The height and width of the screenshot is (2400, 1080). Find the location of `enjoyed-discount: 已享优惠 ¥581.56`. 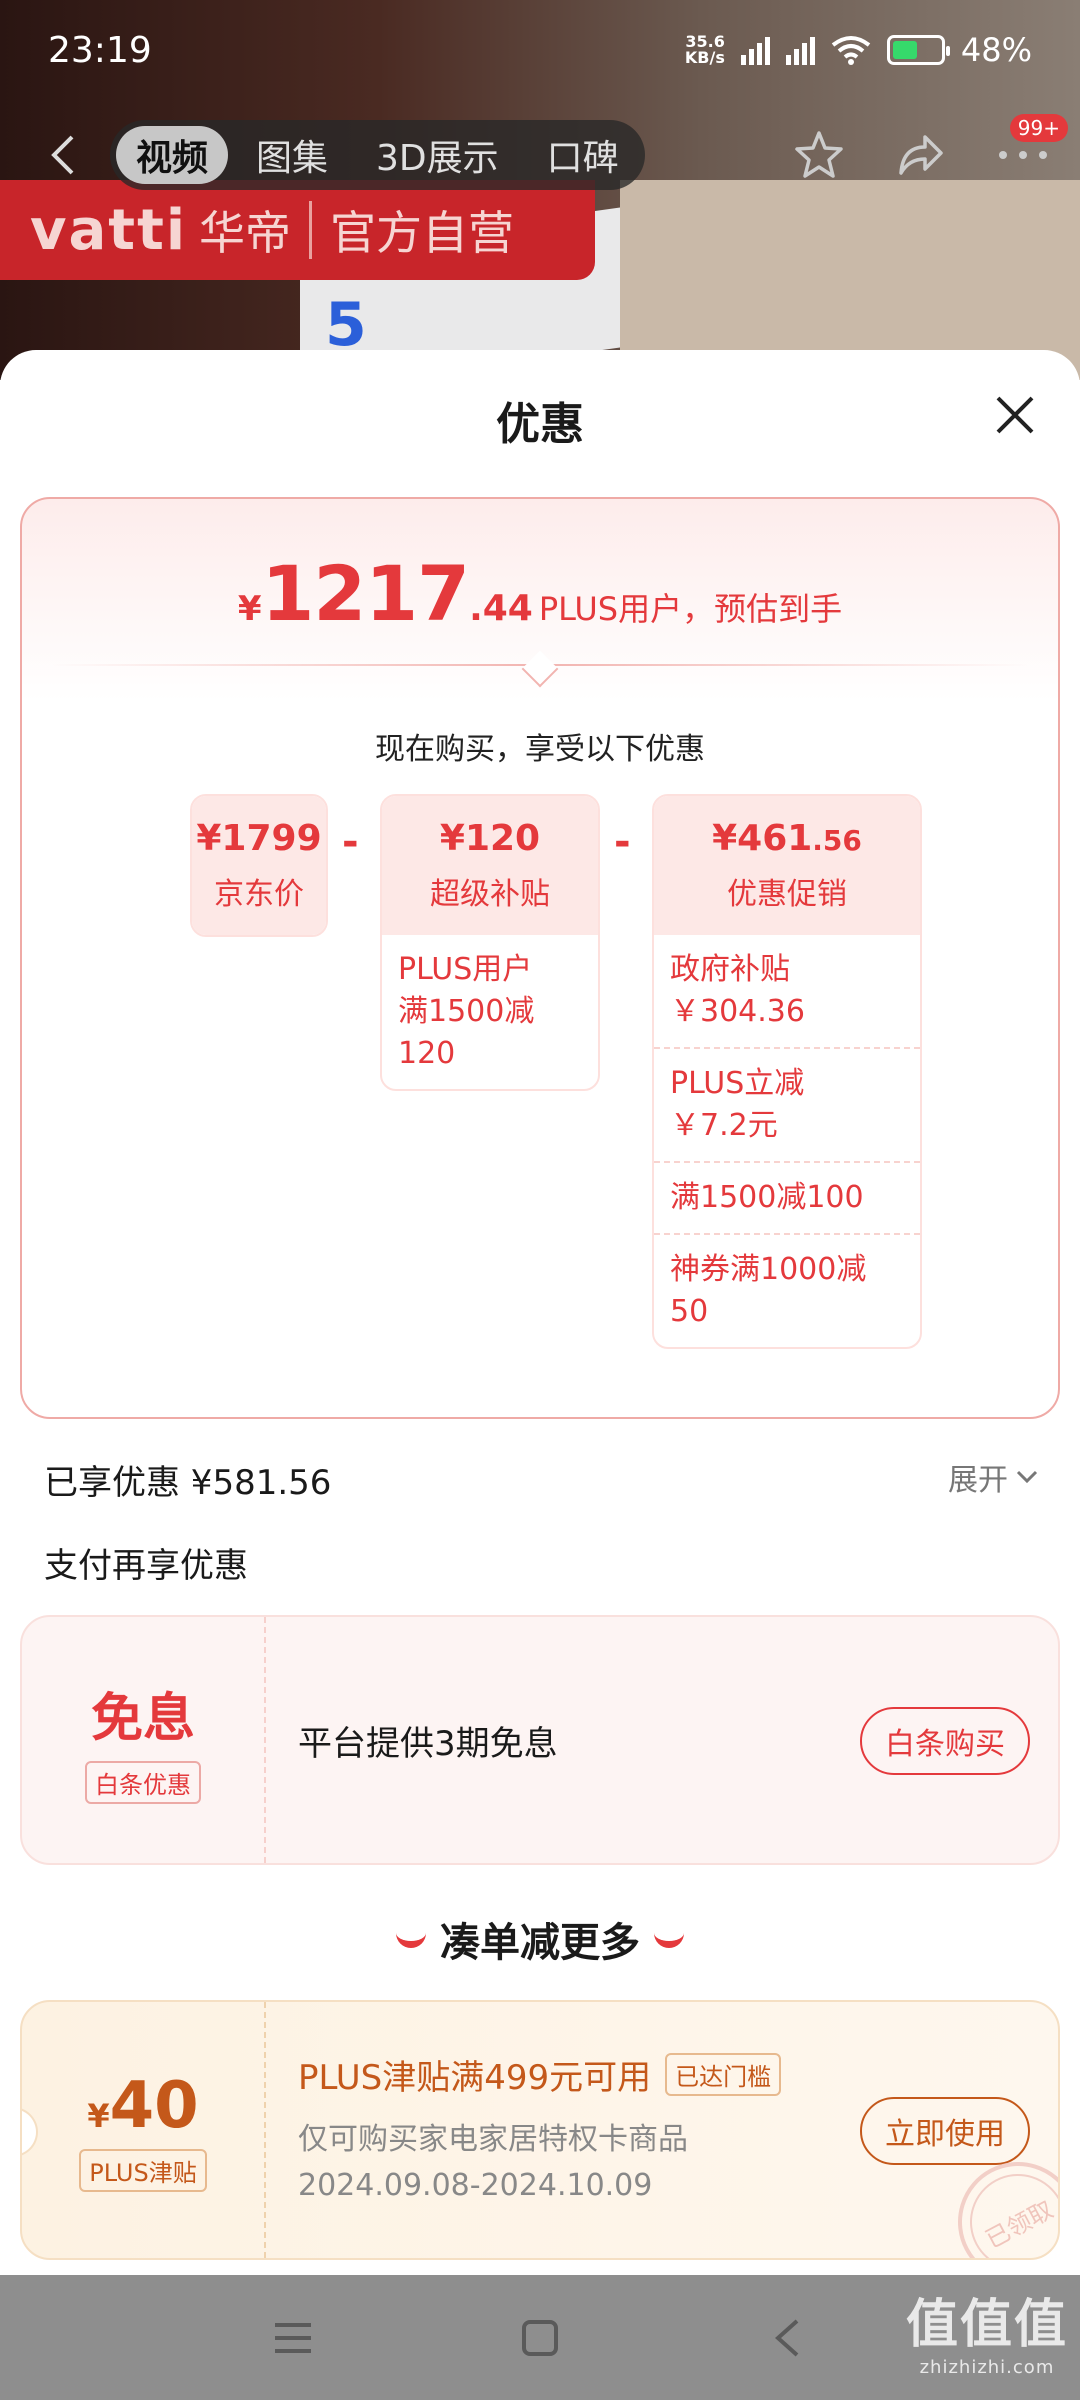

enjoyed-discount: 已享优惠 ¥581.56 is located at coordinates (188, 1483).